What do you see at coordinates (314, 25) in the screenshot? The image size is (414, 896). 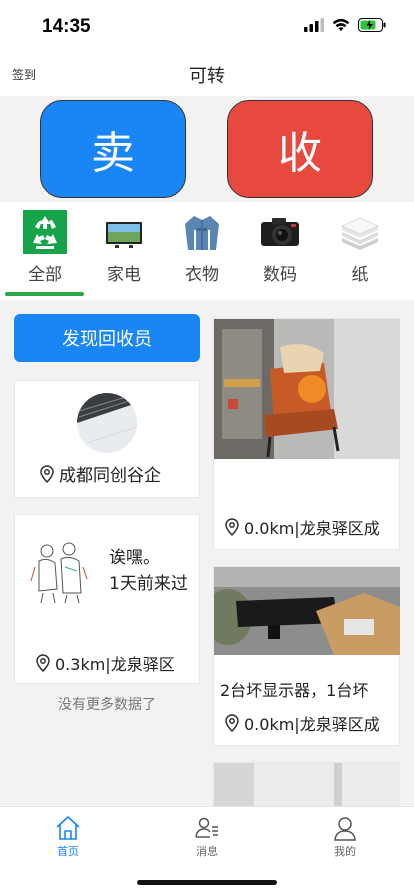 I see `signal-icon` at bounding box center [314, 25].